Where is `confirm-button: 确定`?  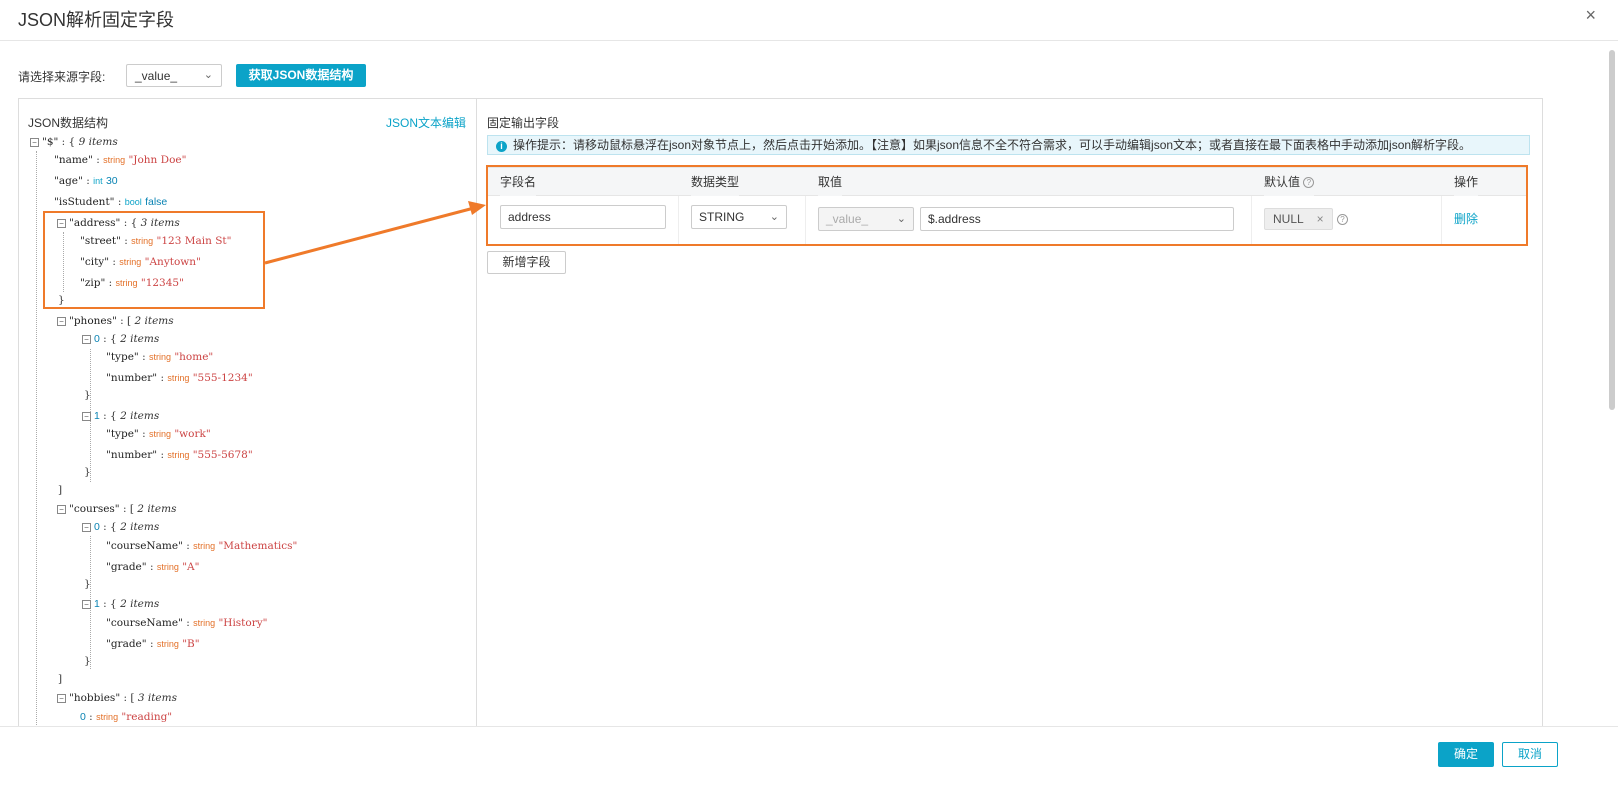 confirm-button: 确定 is located at coordinates (1466, 754).